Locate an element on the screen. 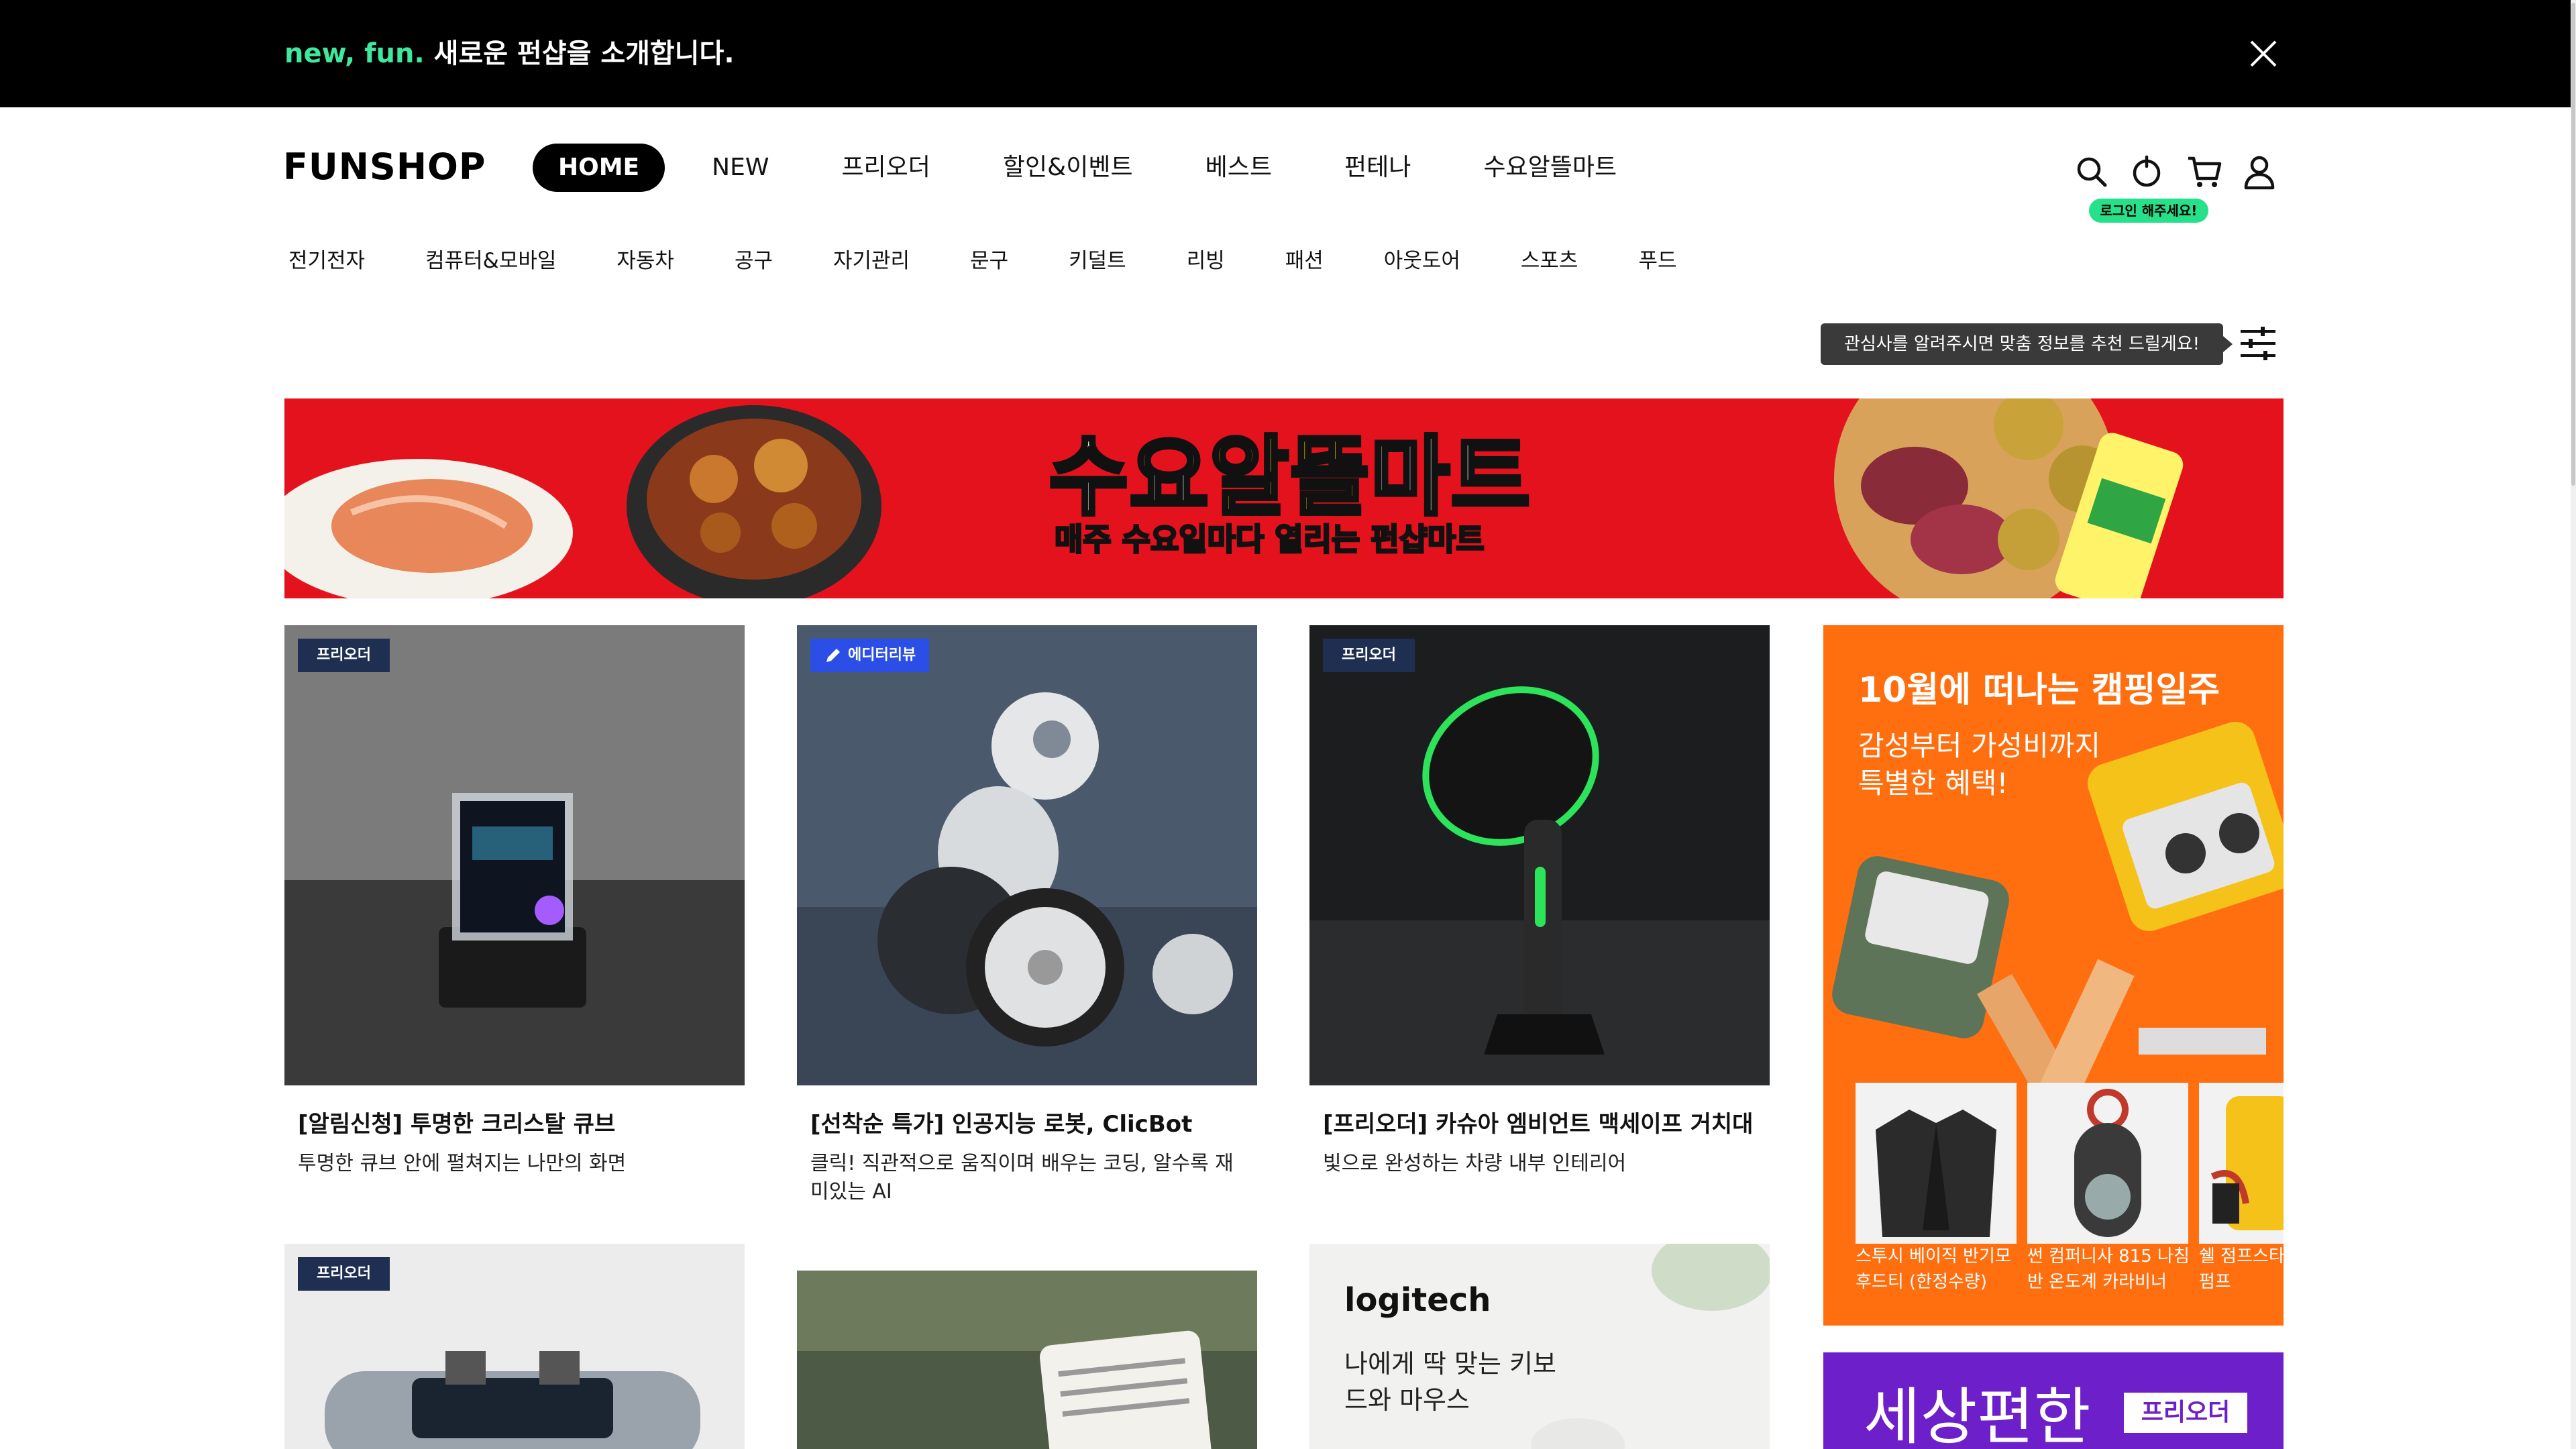 This screenshot has width=2576, height=1449. search-icon is located at coordinates (2091, 172).